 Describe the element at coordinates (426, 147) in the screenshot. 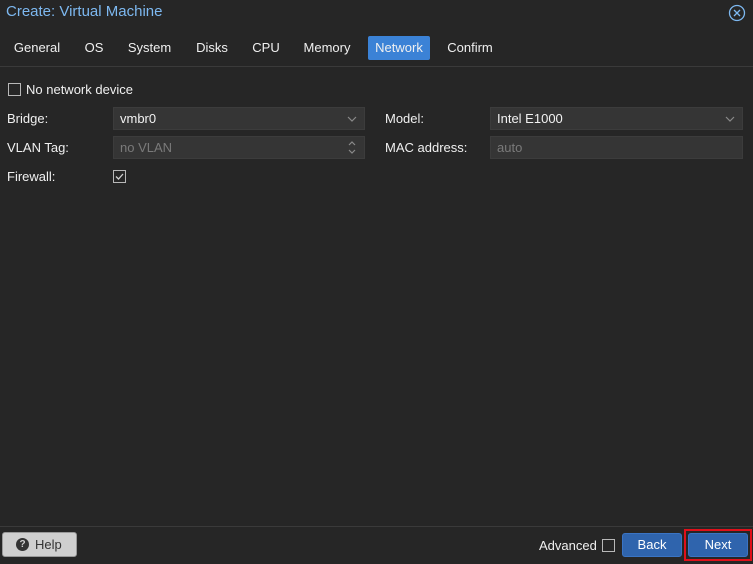

I see `mac-address-label: MAC address:` at that location.